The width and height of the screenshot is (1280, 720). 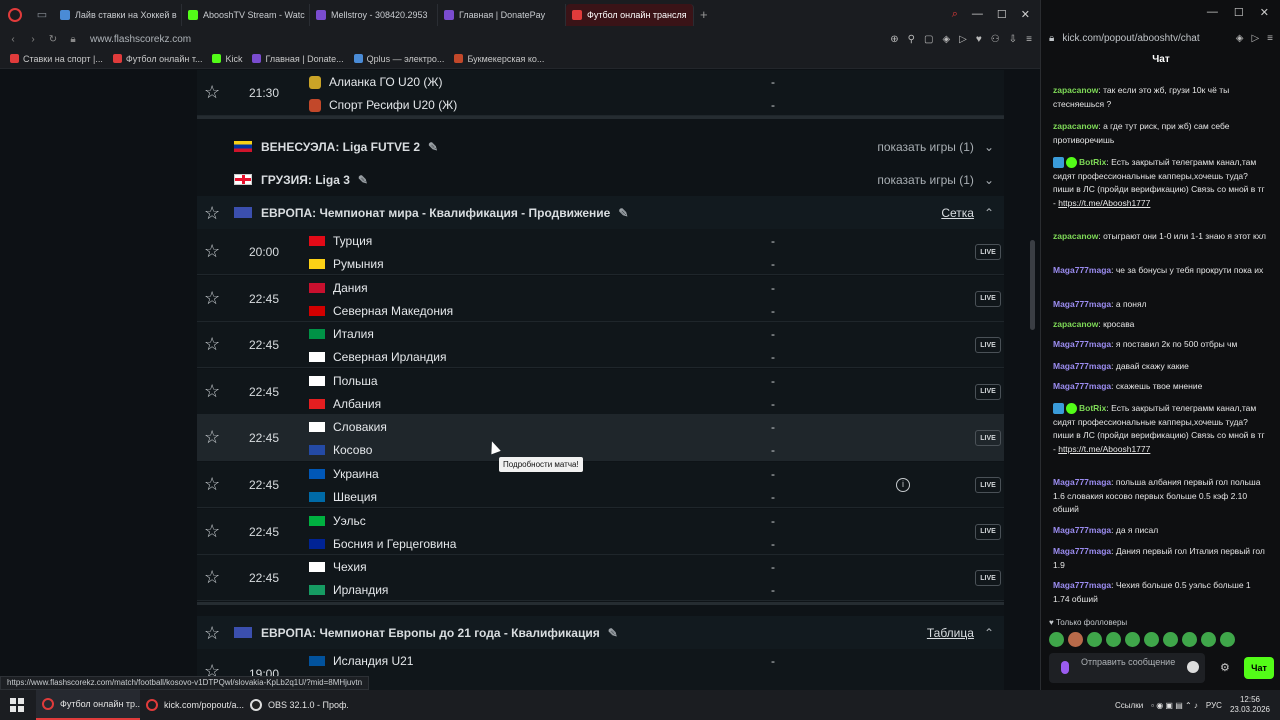 What do you see at coordinates (140, 39) in the screenshot?
I see `url-field: www.flashscorekz.com` at bounding box center [140, 39].